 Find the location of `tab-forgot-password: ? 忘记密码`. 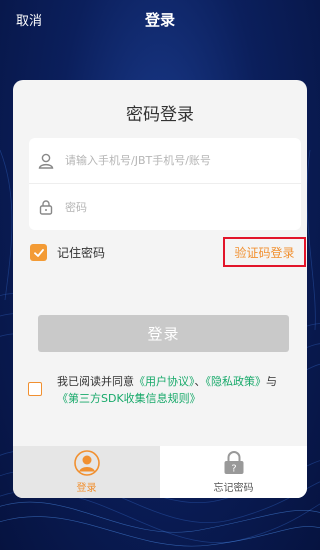

tab-forgot-password: ? 忘记密码 is located at coordinates (233, 472).